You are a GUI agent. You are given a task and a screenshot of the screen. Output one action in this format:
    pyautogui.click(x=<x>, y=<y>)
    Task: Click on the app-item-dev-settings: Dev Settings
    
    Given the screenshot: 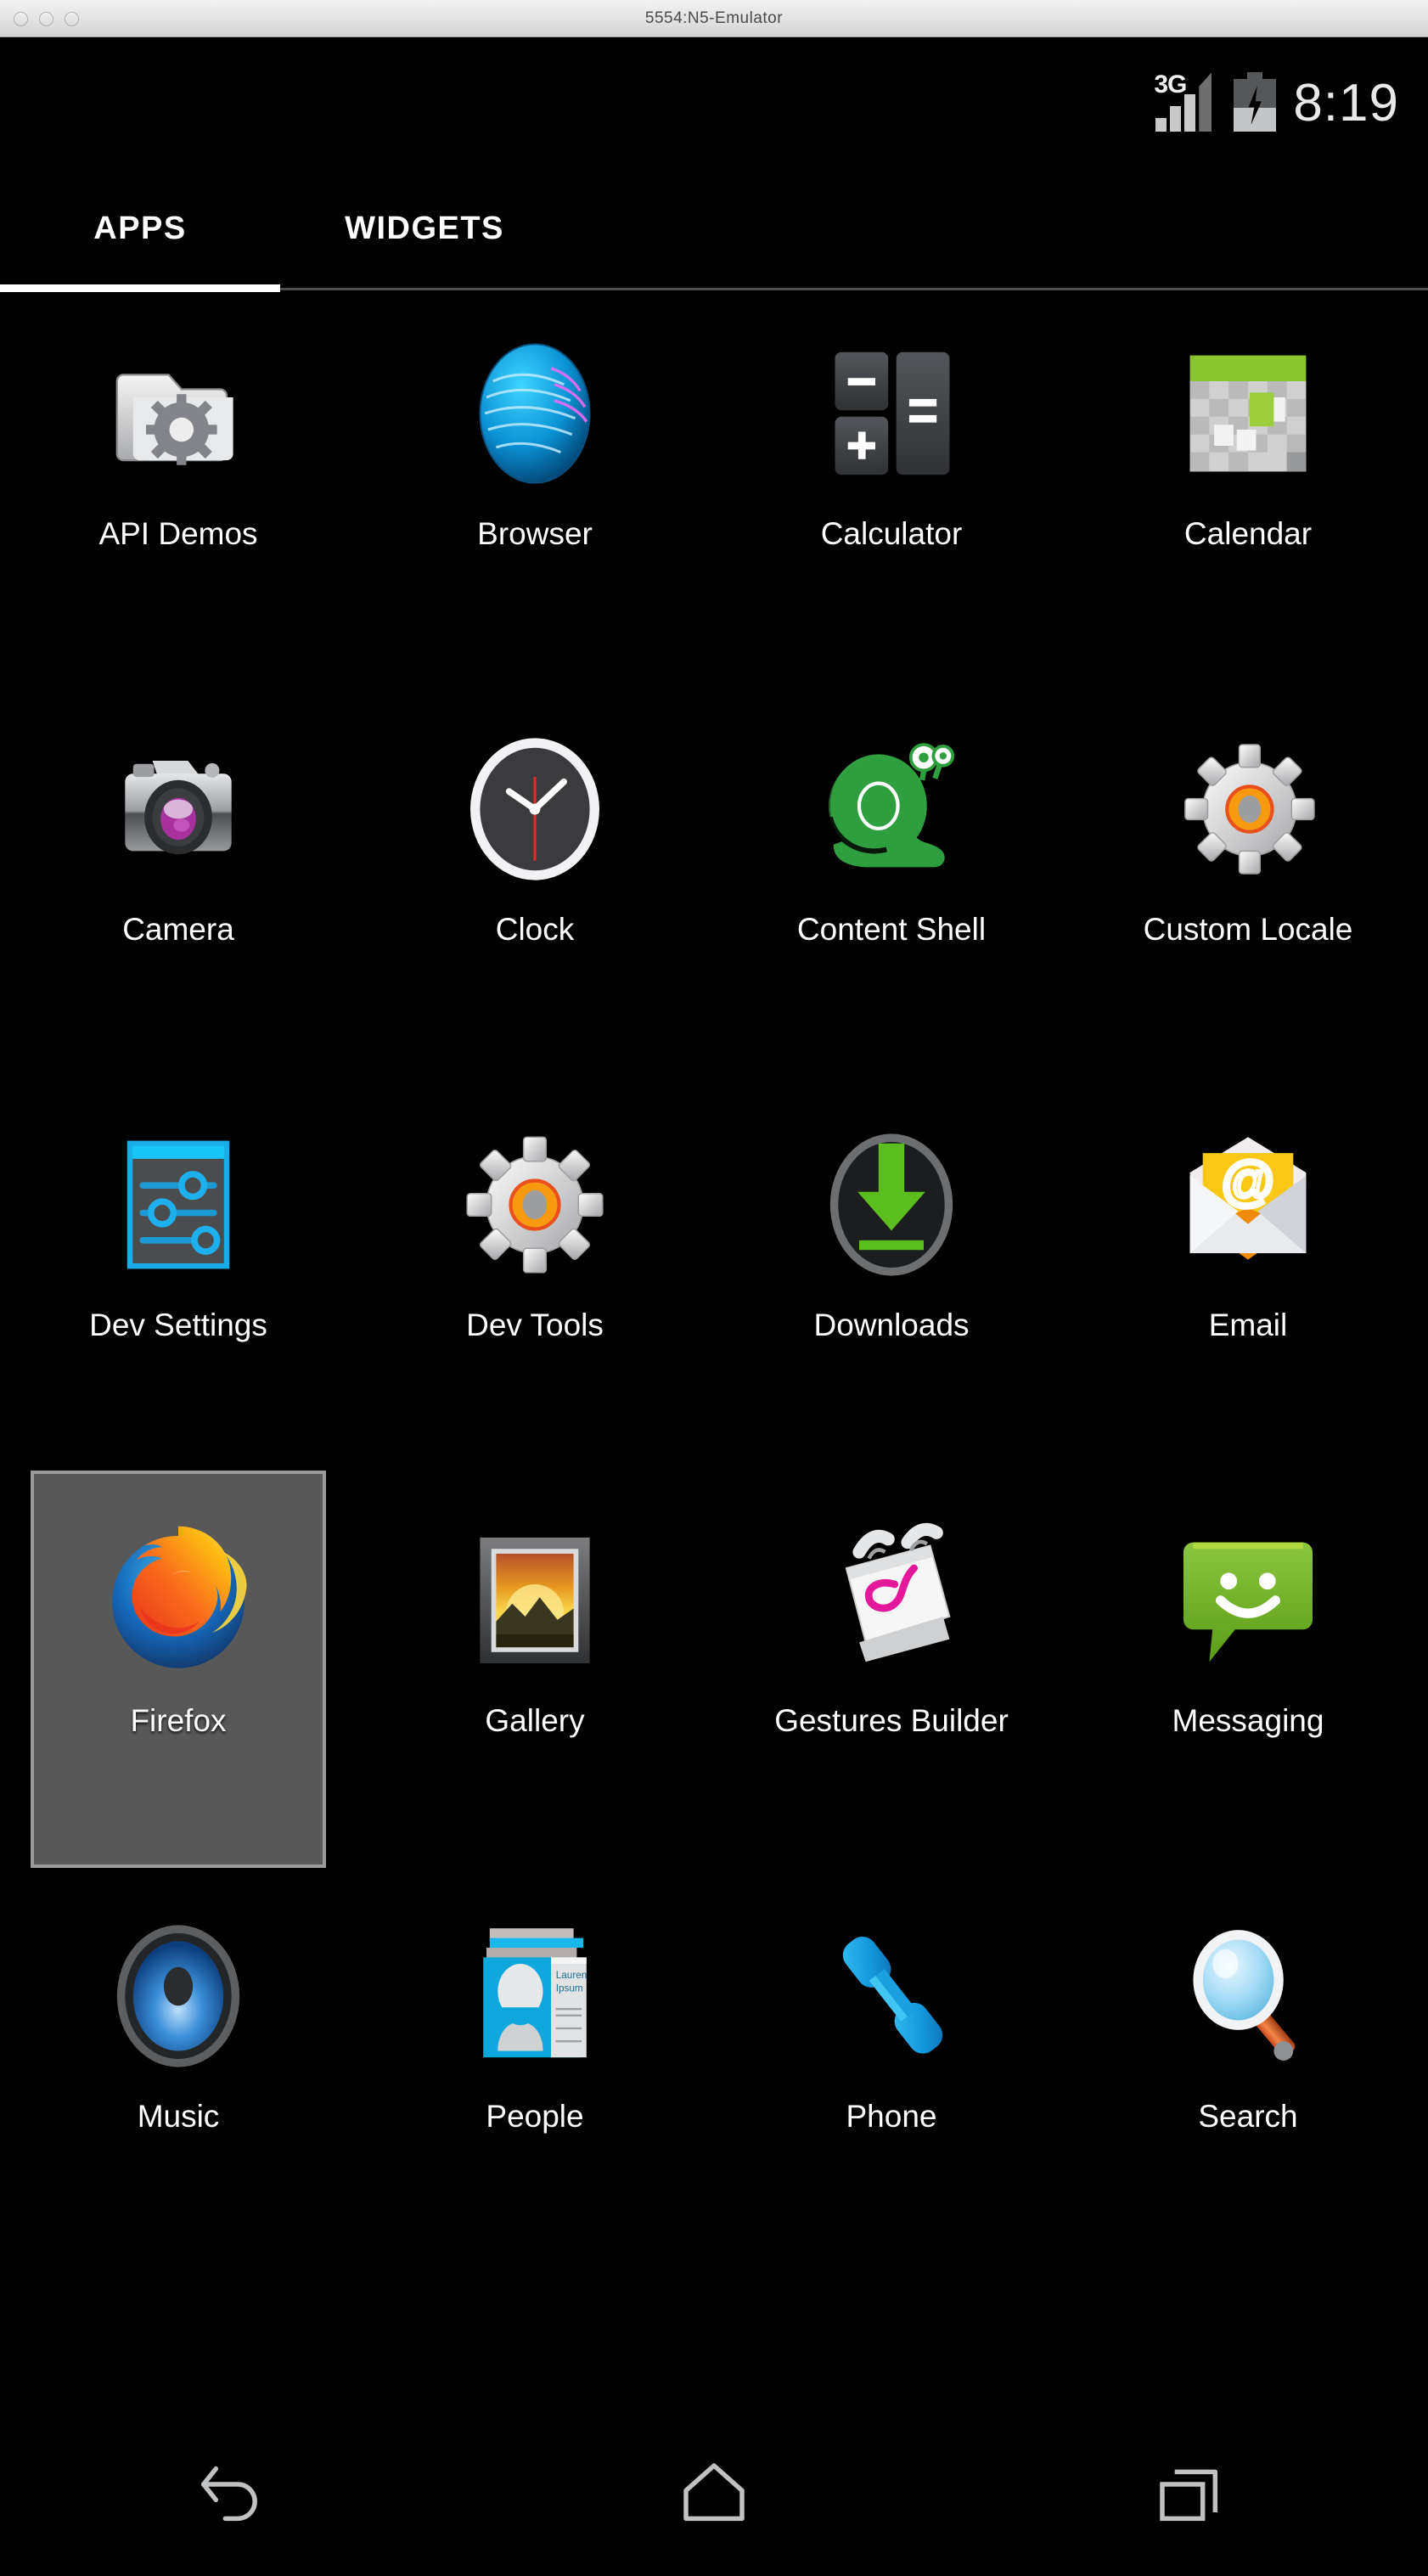 What is the action you would take?
    pyautogui.click(x=178, y=1284)
    